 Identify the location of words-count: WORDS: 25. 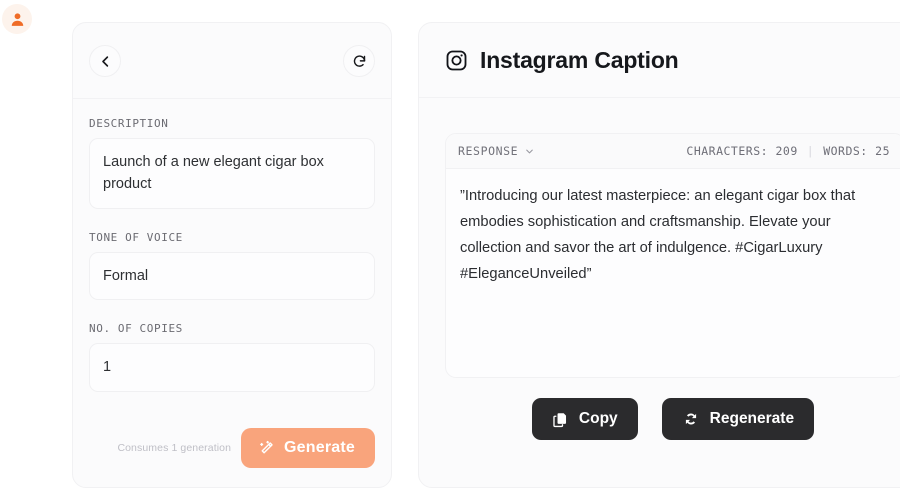
(856, 151).